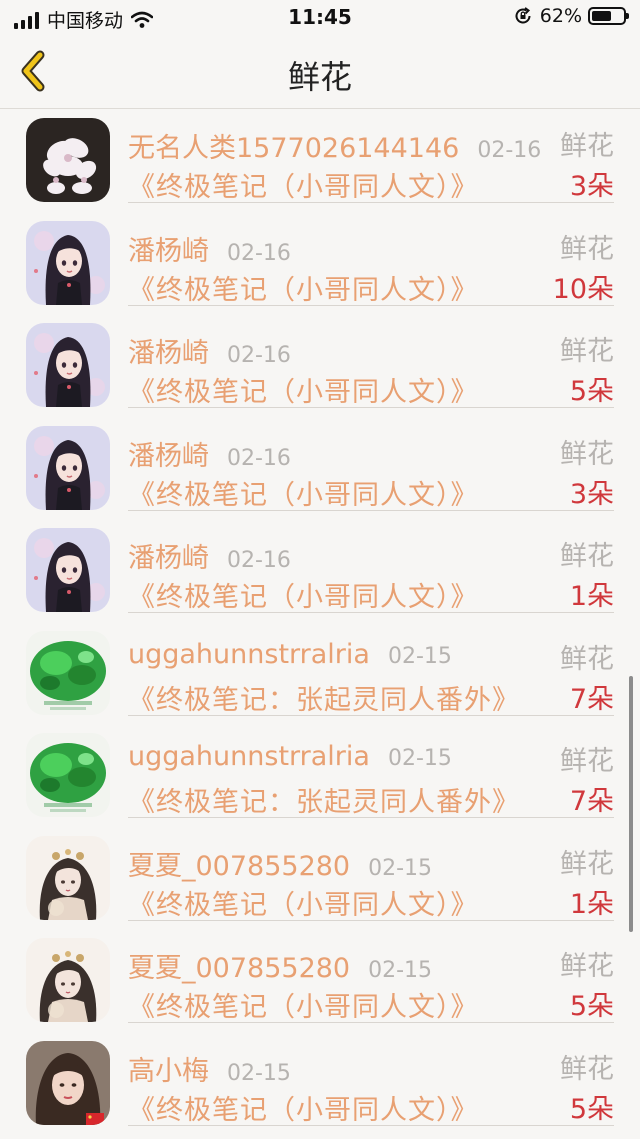  Describe the element at coordinates (294, 148) in the screenshot. I see `sender-name-text: 无名人类1577026144146` at that location.